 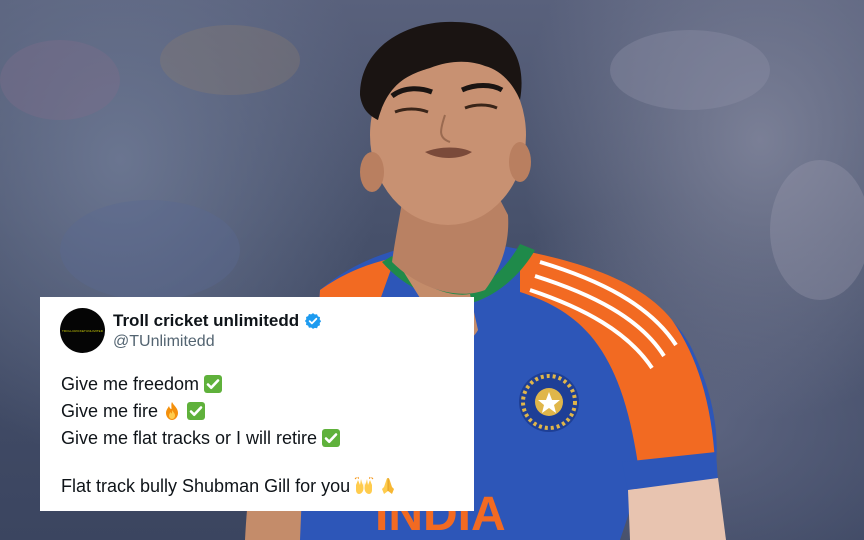 I want to click on tweet-line-text: Flat track bully Shubman Gill for you, so click(x=206, y=486).